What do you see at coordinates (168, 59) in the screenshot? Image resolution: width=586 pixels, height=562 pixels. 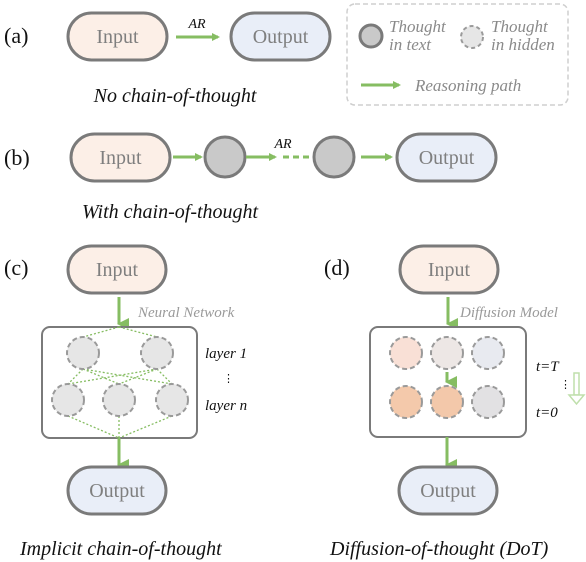 I see `panel-a: (a) Input AR Output No chain-of-thought` at bounding box center [168, 59].